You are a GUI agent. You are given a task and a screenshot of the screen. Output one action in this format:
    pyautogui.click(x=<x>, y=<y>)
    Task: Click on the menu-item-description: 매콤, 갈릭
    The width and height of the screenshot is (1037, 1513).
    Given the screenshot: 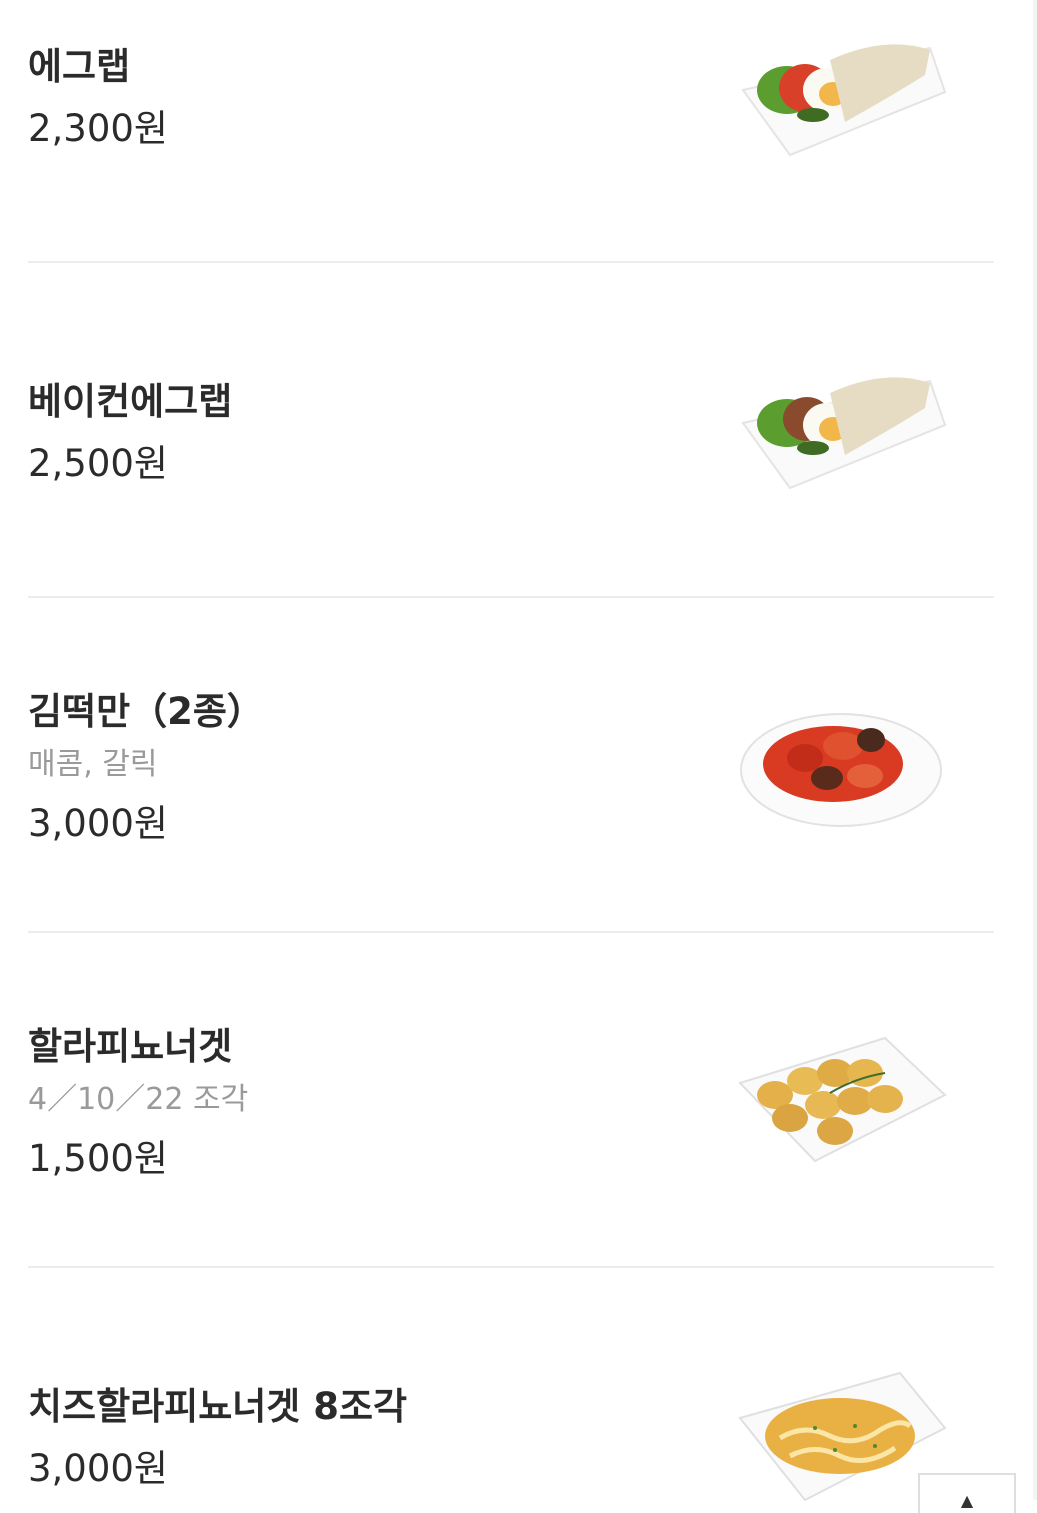 What is the action you would take?
    pyautogui.click(x=93, y=764)
    